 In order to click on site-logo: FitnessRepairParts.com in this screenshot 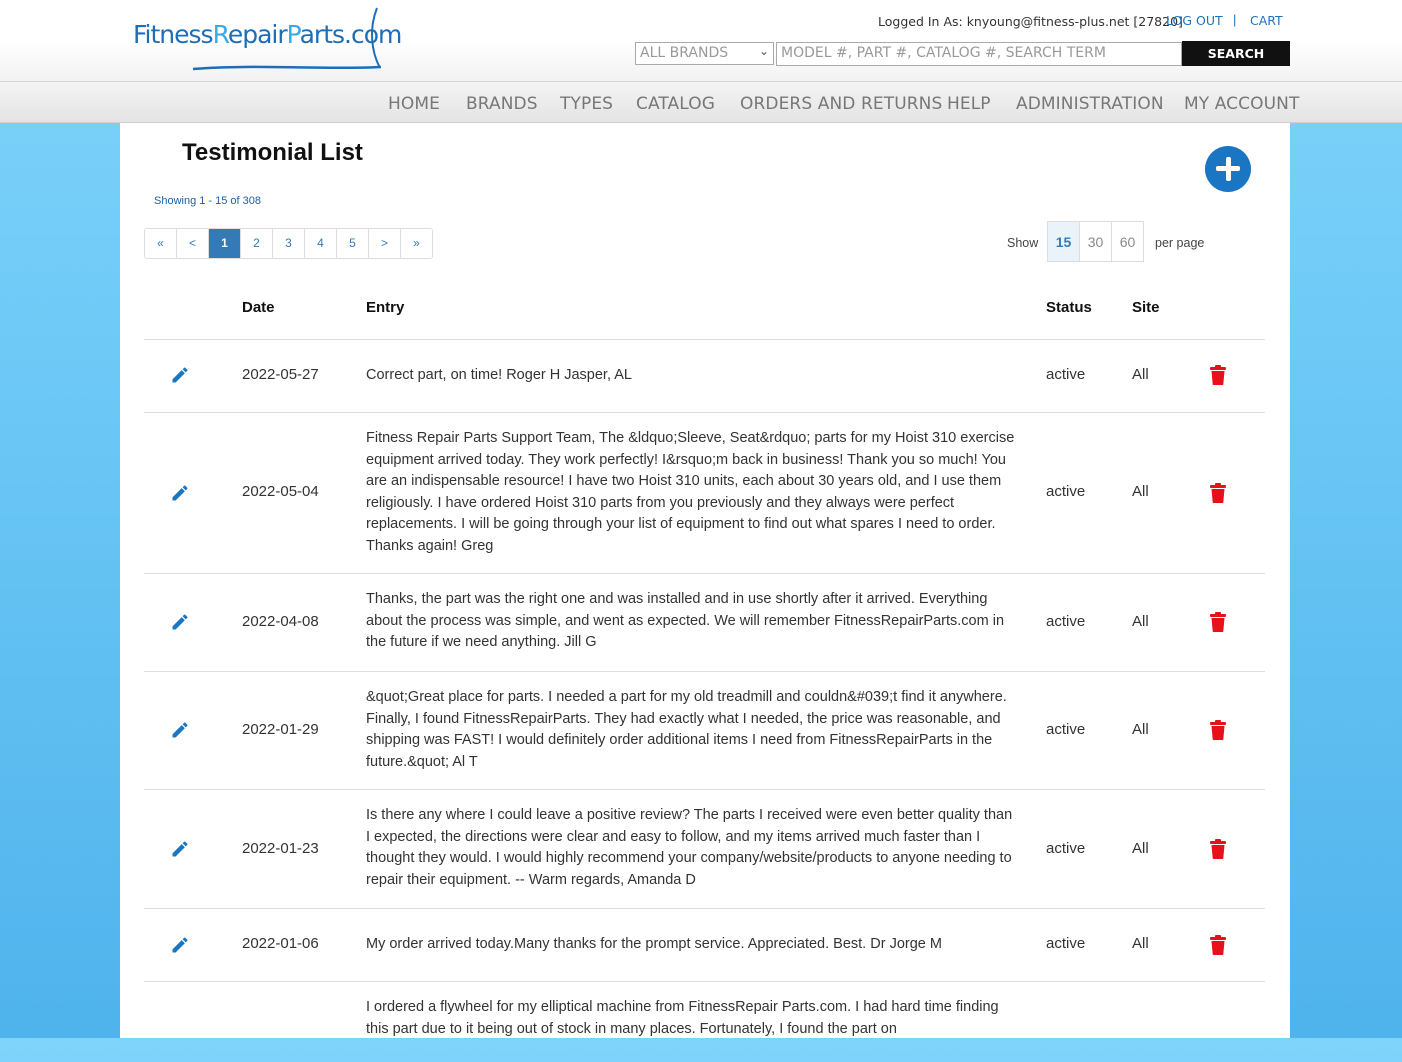, I will do `click(267, 41)`.